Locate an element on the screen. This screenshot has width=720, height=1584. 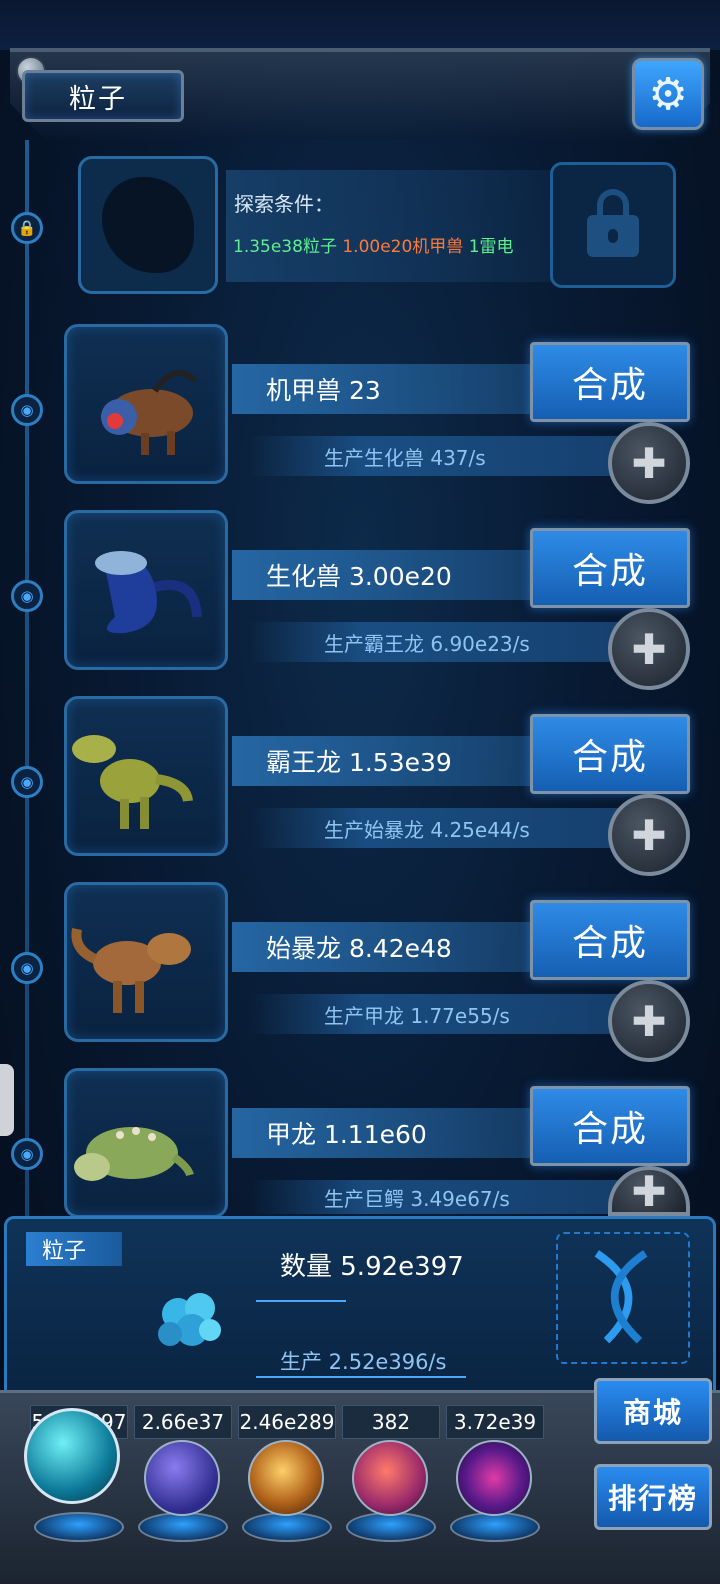
creature-production: 生产甲龙 1.77e55/s is located at coordinates (440, 1014).